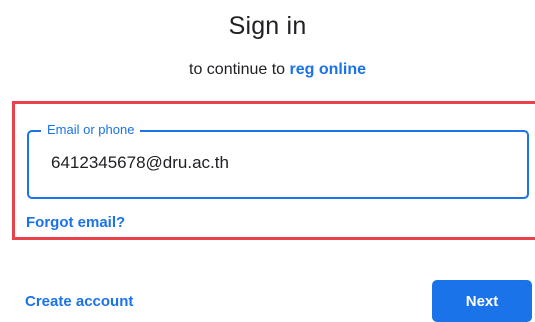 The height and width of the screenshot is (322, 535). I want to click on next-button: Next, so click(482, 301).